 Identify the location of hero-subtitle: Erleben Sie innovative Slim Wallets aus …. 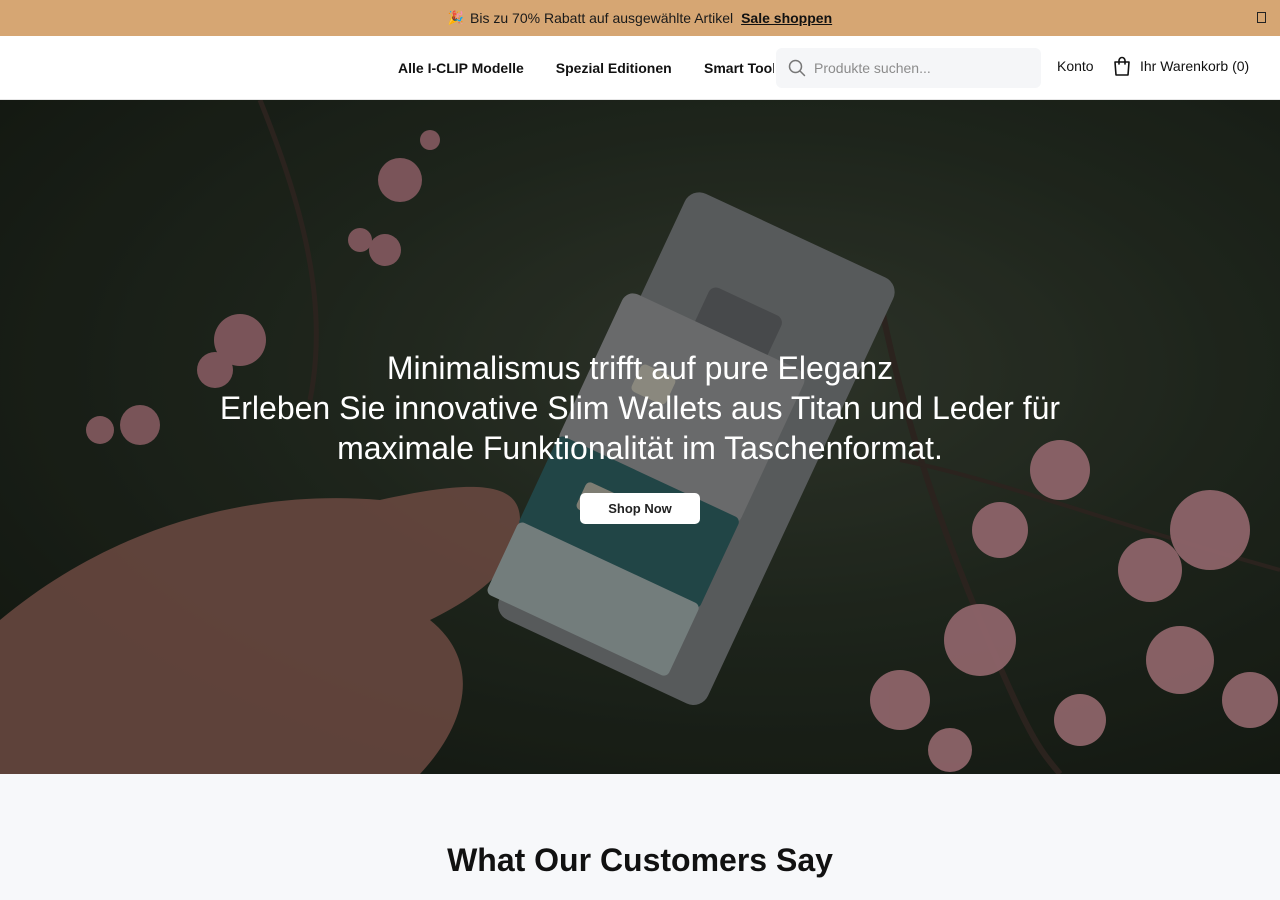
(640, 428).